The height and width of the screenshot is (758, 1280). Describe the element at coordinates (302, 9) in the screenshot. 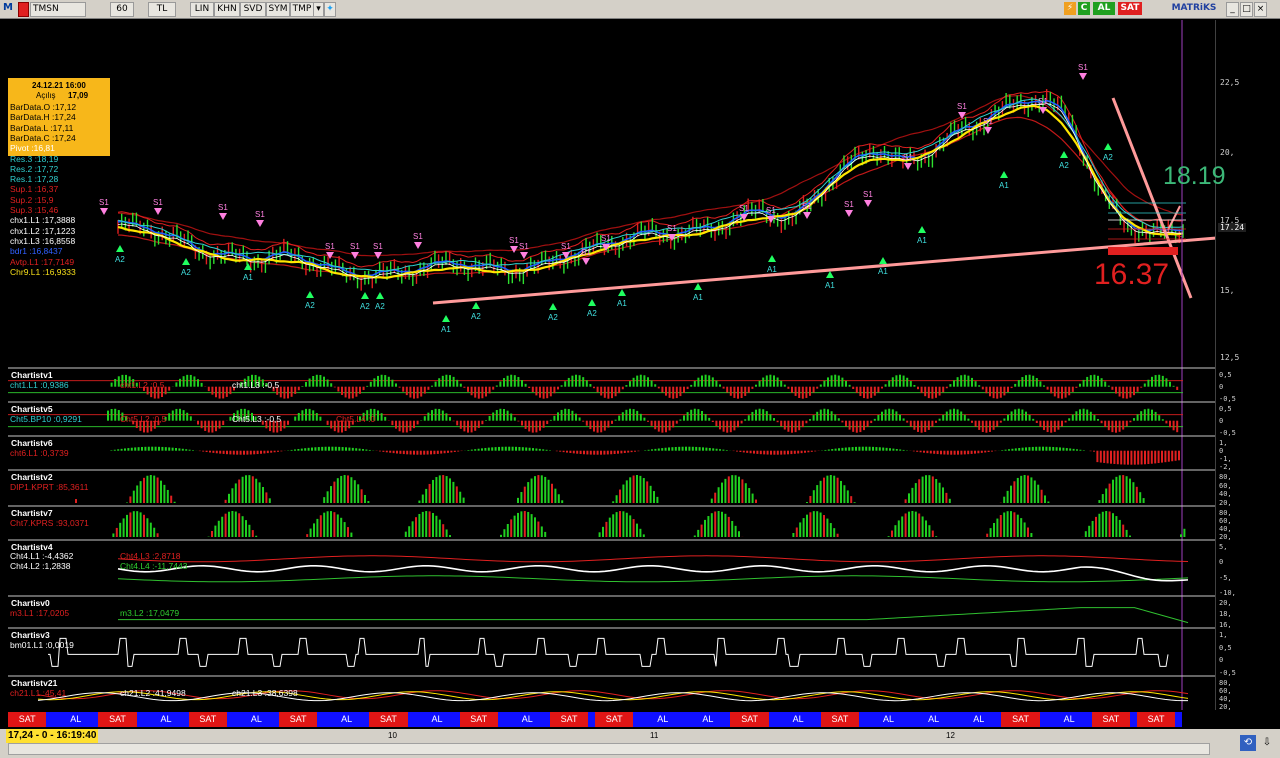

I see `tmp-button: TMP` at that location.